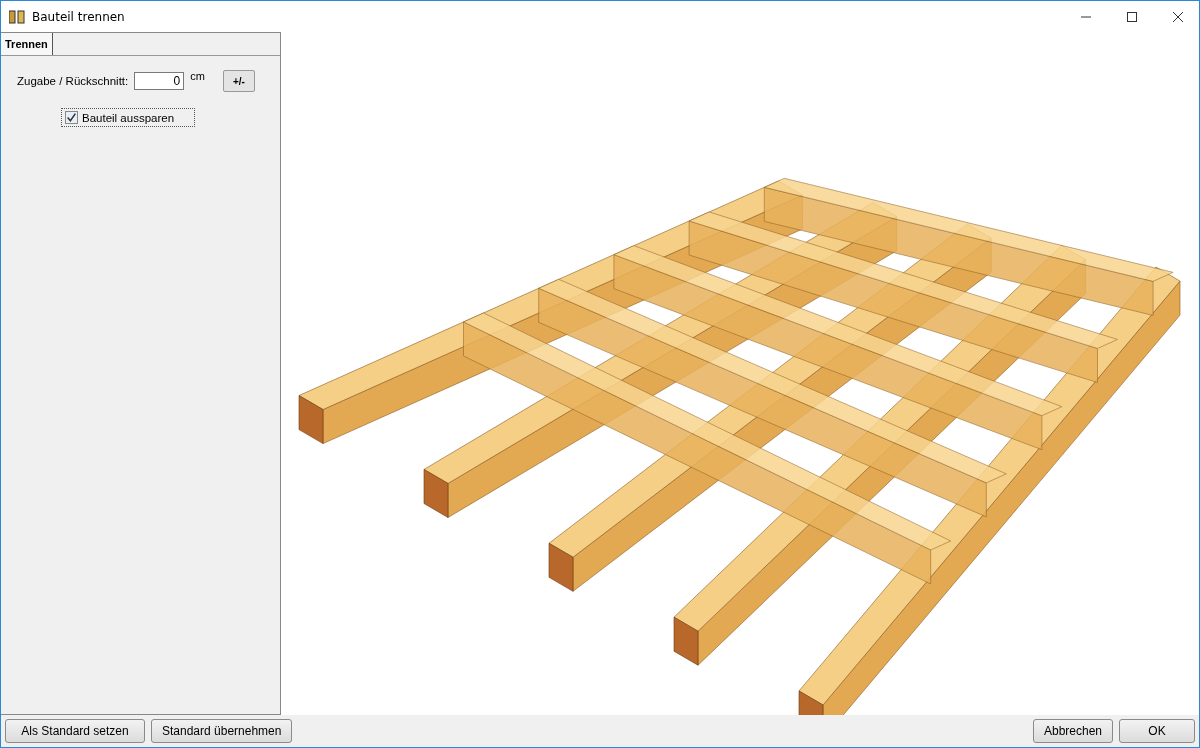 The image size is (1200, 748). Describe the element at coordinates (159, 81) in the screenshot. I see `offset-field: 0` at that location.